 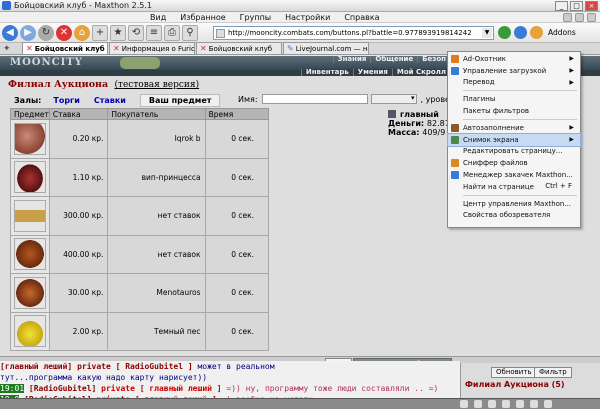 What do you see at coordinates (425, 114) in the screenshot?
I see `player-name: главный` at bounding box center [425, 114].